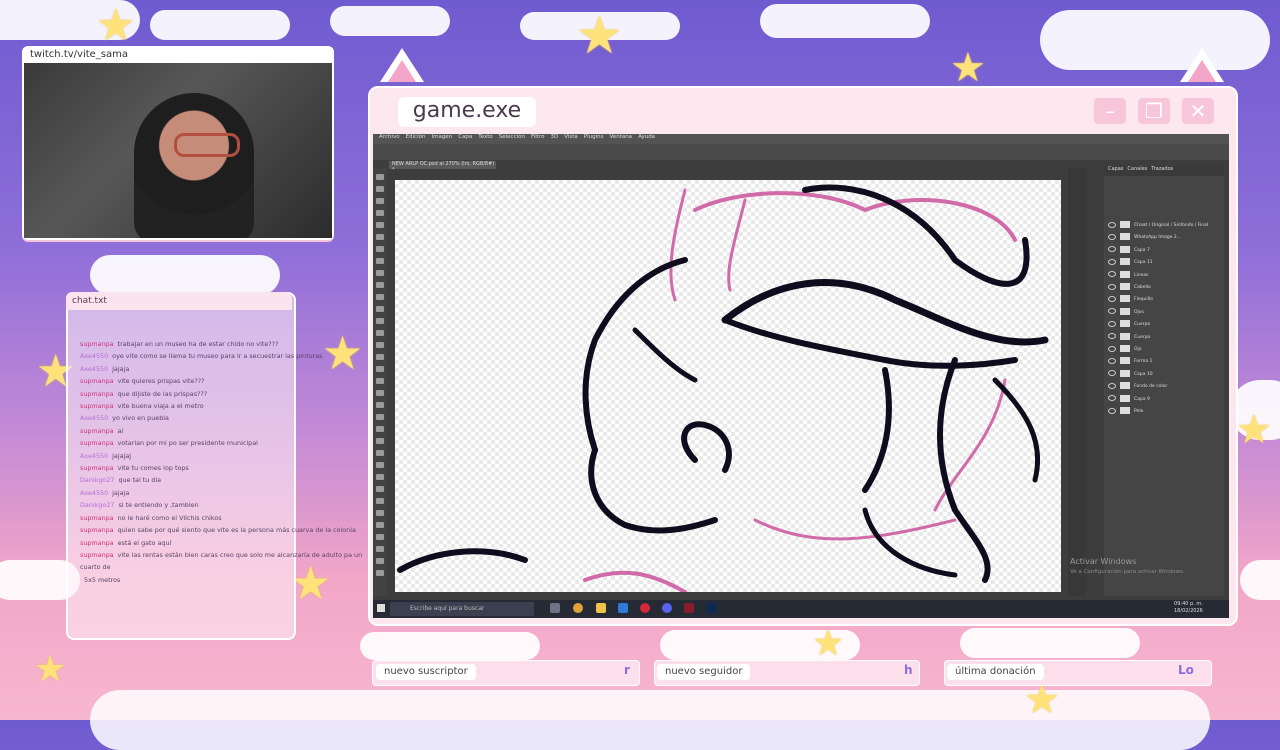 Image resolution: width=1280 pixels, height=750 pixels. What do you see at coordinates (711, 608) in the screenshot?
I see `photoshop-icon` at bounding box center [711, 608].